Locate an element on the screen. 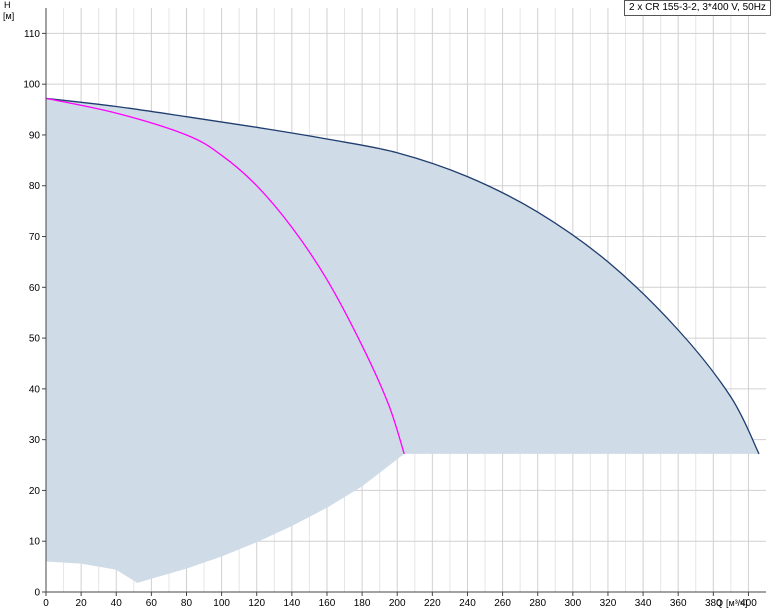 The image size is (774, 611). x-tick-label: 0 is located at coordinates (46, 603).